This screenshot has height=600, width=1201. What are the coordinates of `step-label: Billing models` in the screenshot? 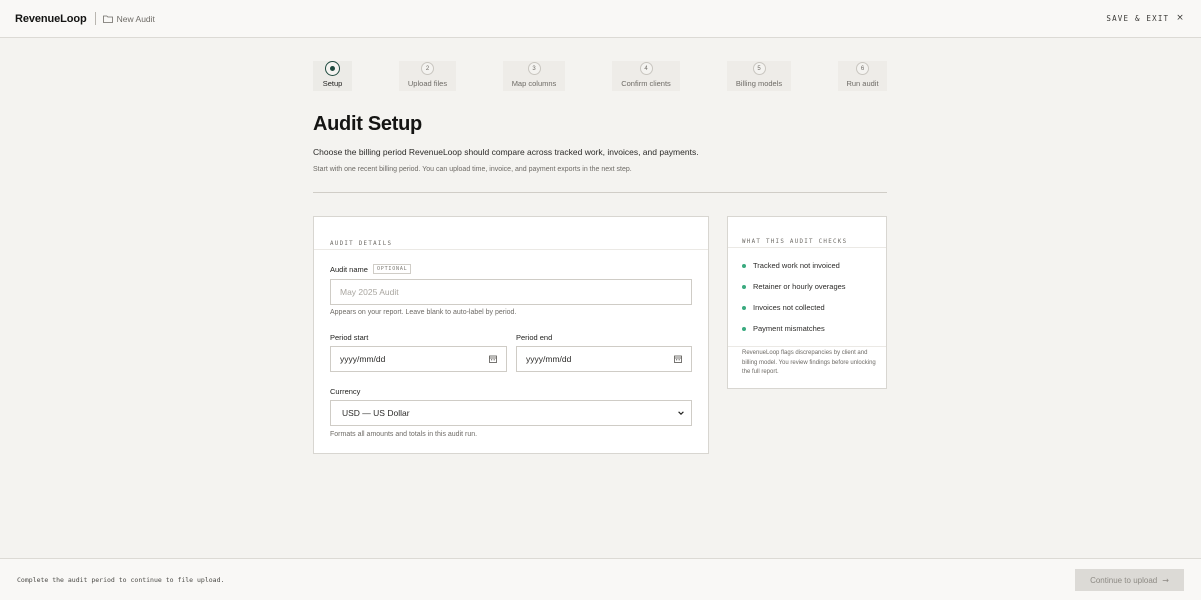 It's located at (759, 83).